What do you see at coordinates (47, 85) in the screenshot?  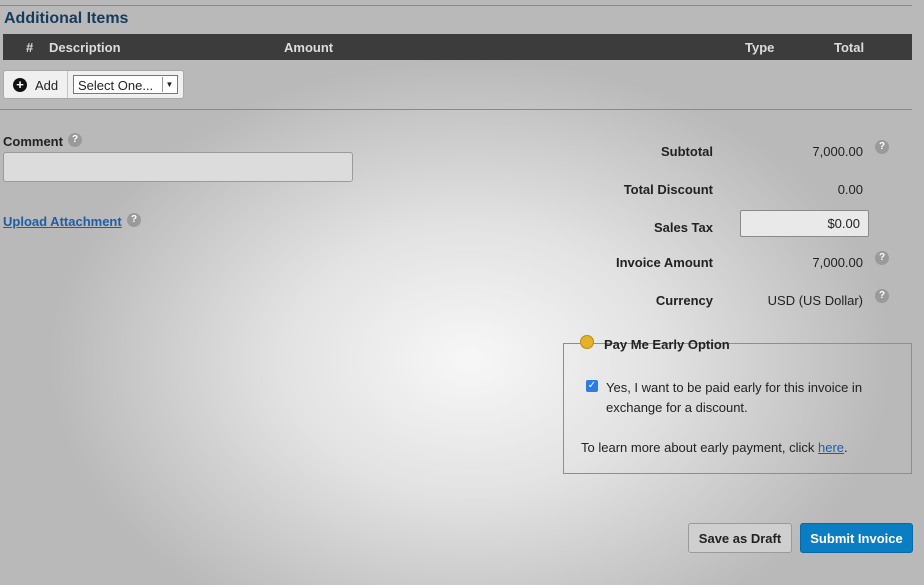 I see `add-item-label: Add` at bounding box center [47, 85].